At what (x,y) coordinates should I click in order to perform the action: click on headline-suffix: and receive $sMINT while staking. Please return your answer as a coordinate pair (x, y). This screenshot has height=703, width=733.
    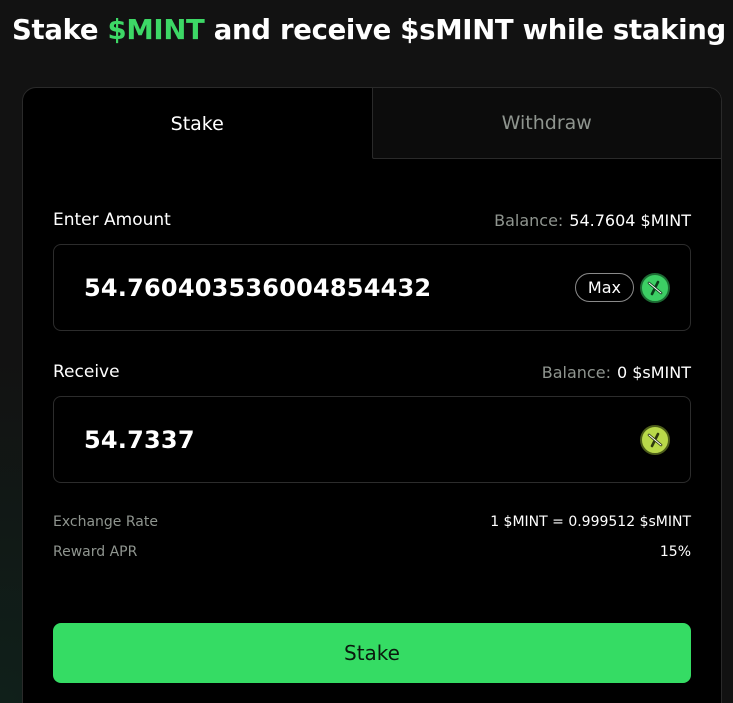
    Looking at the image, I should click on (465, 30).